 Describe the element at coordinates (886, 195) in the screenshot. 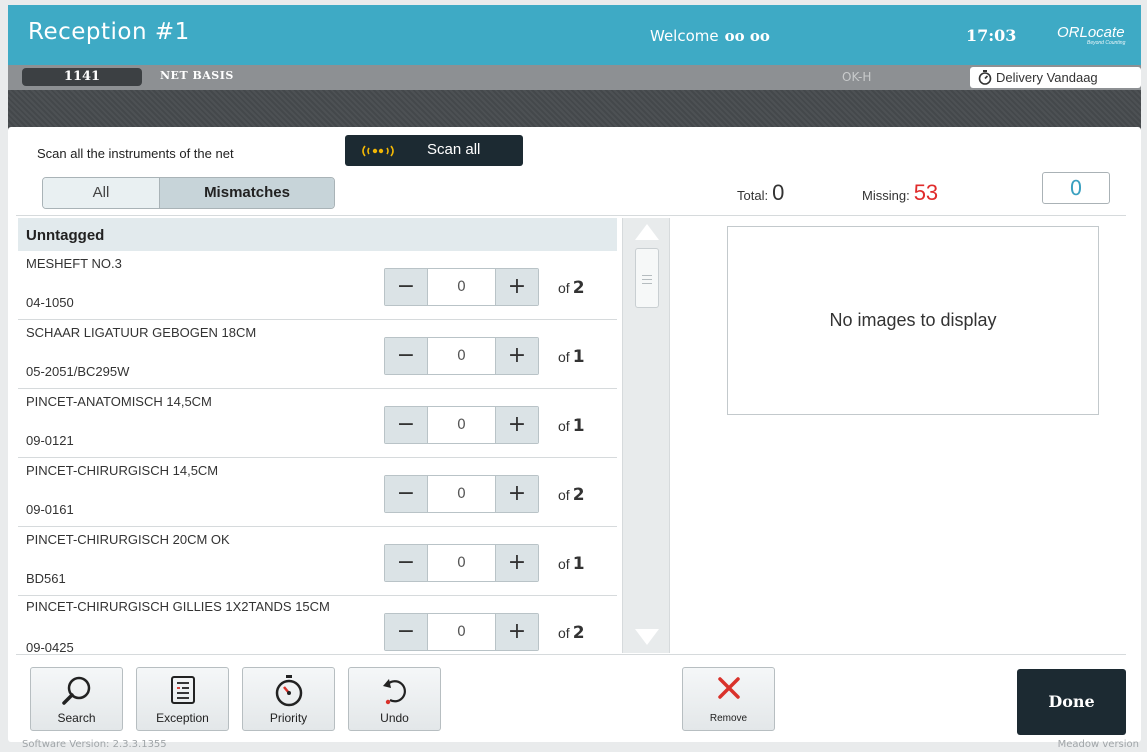

I see `missing-label: Missing:` at that location.